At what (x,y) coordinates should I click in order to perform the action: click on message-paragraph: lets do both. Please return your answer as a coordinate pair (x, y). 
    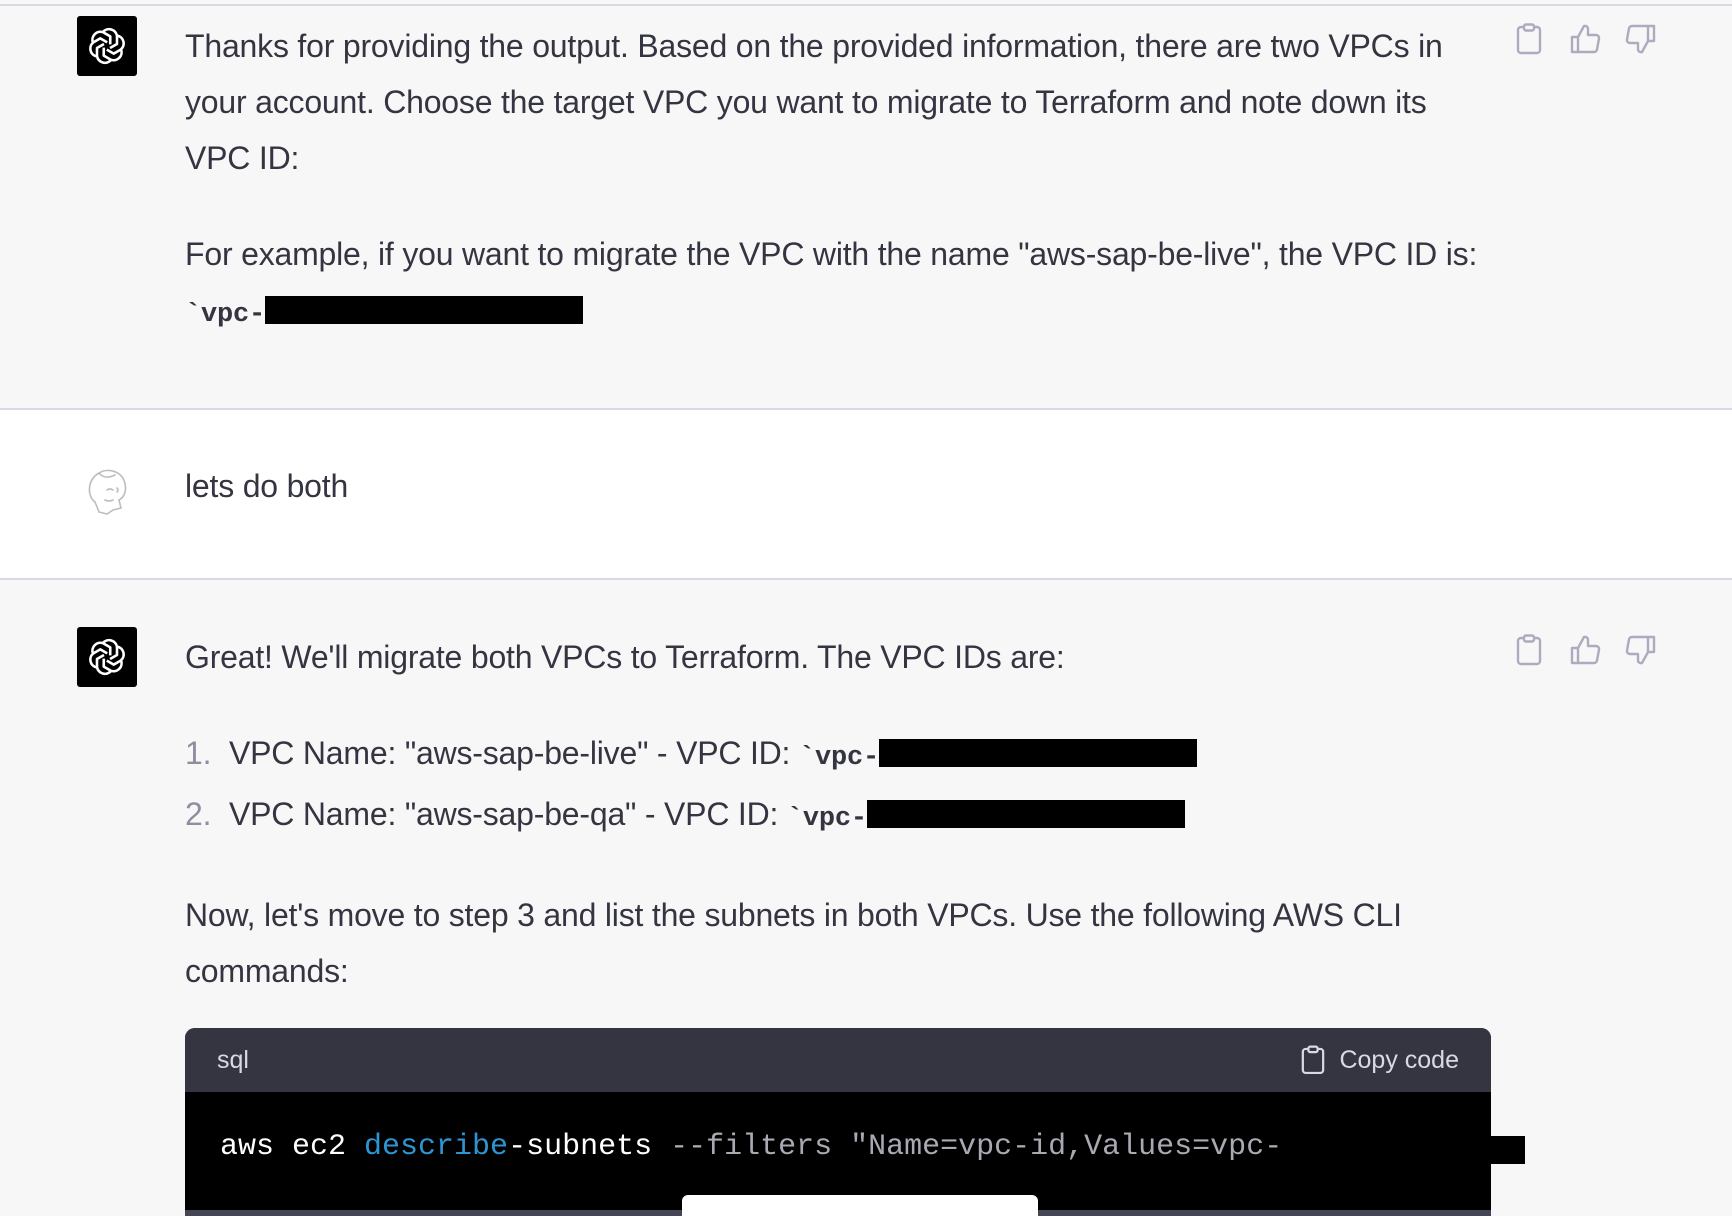
    Looking at the image, I should click on (267, 486).